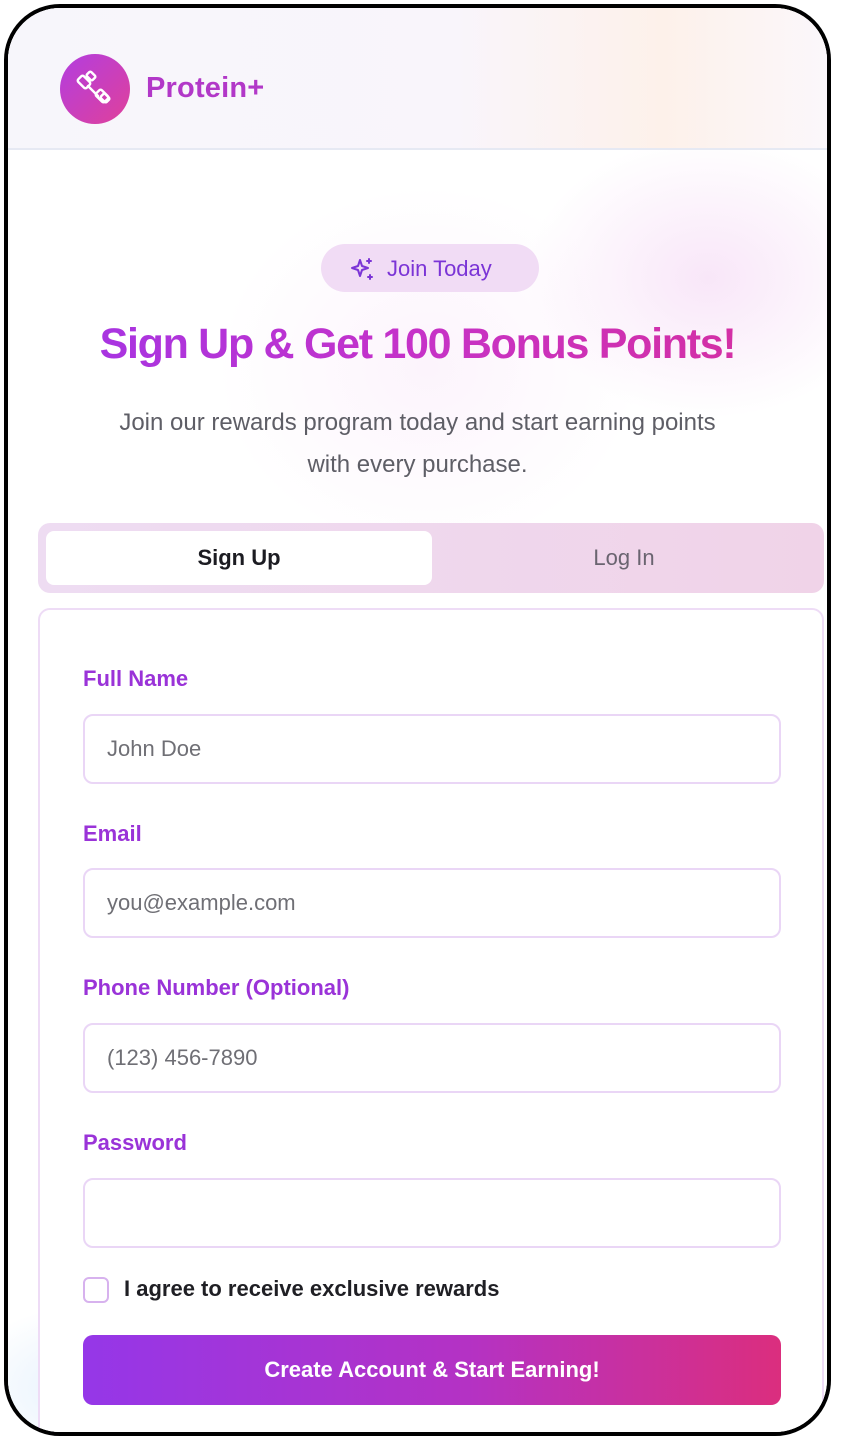  Describe the element at coordinates (439, 268) in the screenshot. I see `join-today-label: Join Today` at that location.